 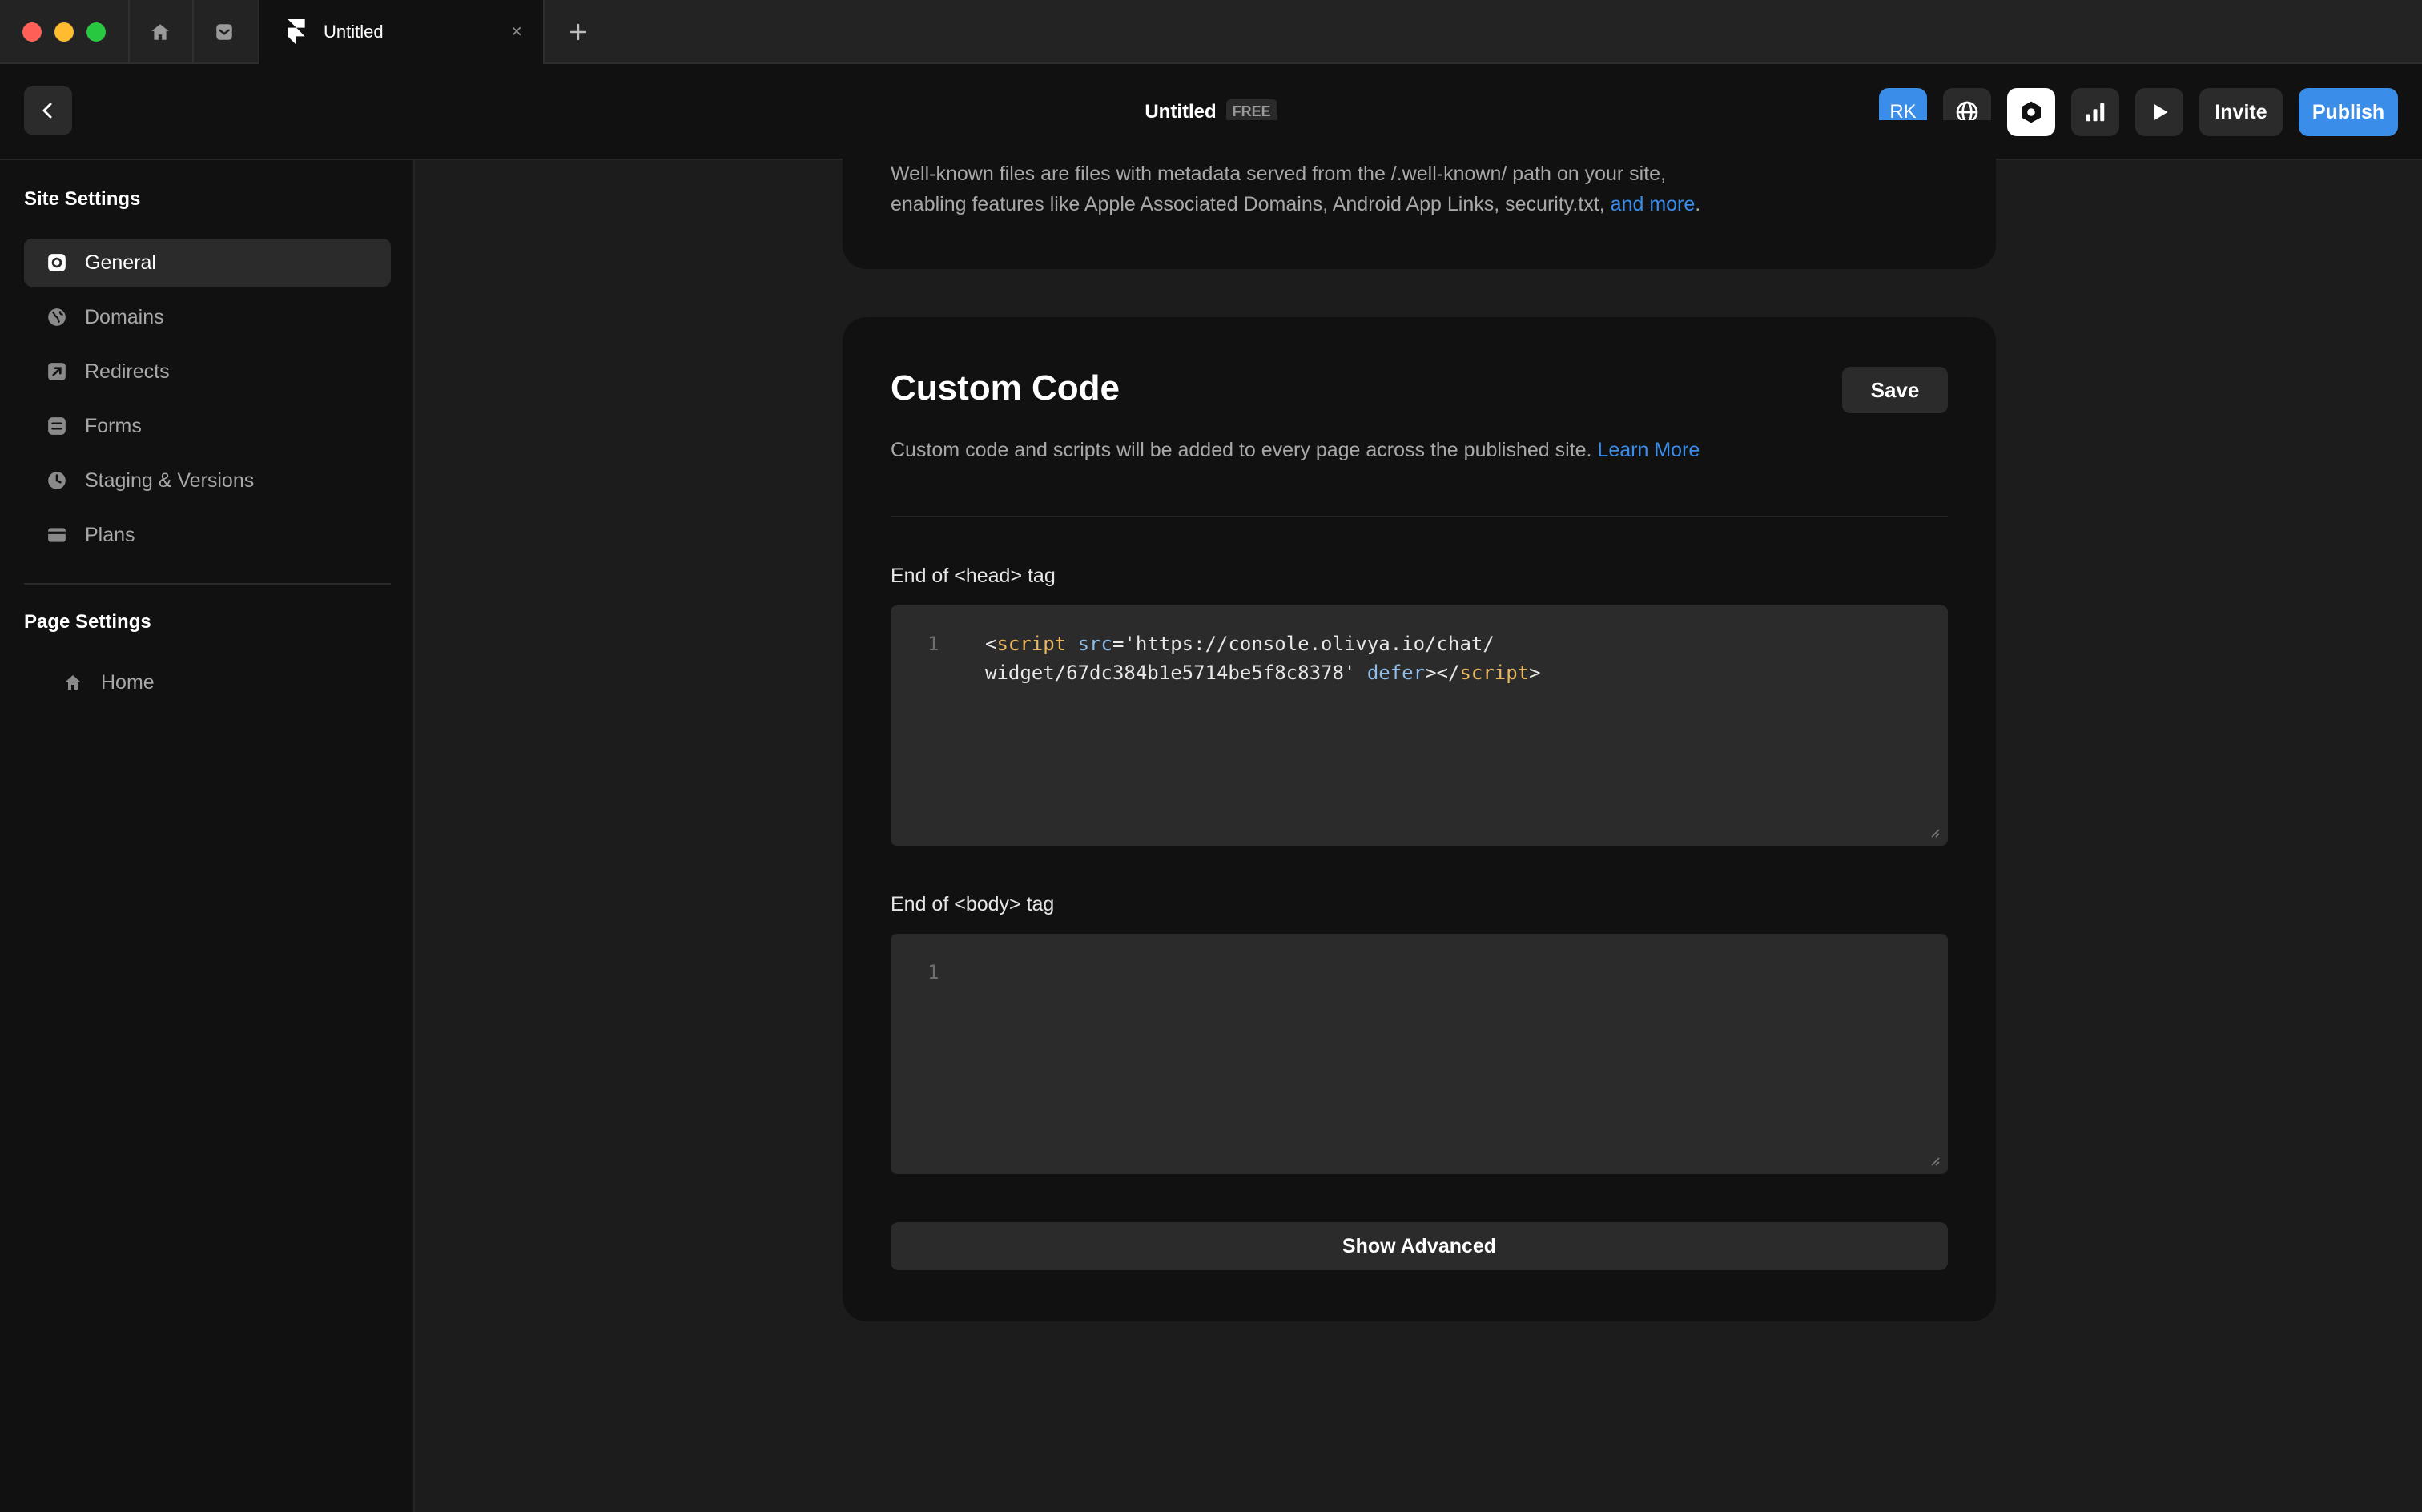 What do you see at coordinates (125, 316) in the screenshot?
I see `sidebar-item-label: Domains` at bounding box center [125, 316].